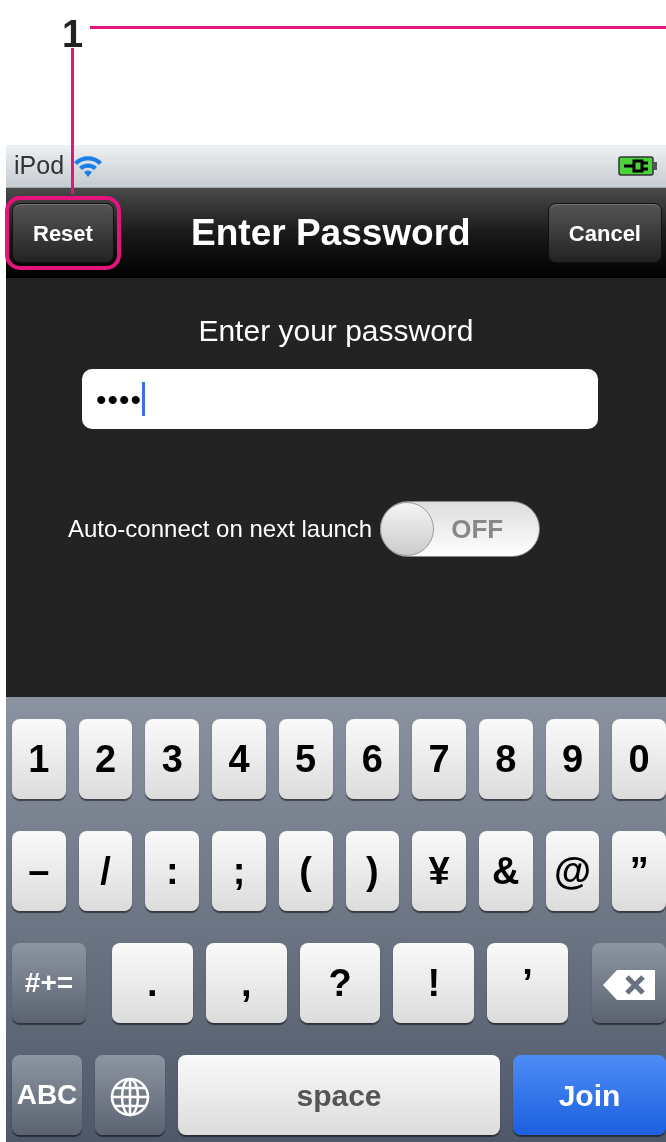  What do you see at coordinates (88, 166) in the screenshot?
I see `wifi-icon` at bounding box center [88, 166].